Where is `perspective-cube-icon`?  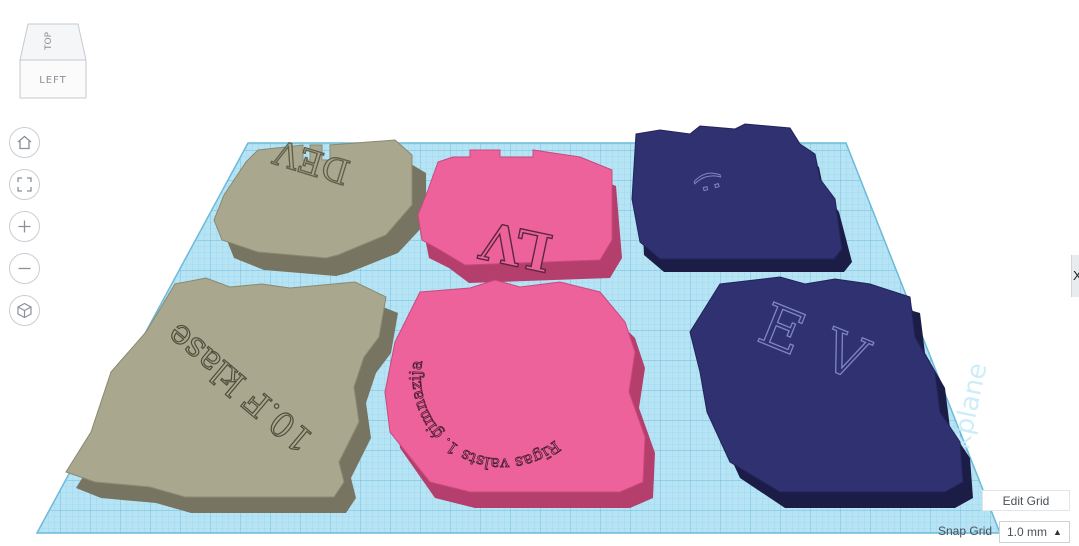 perspective-cube-icon is located at coordinates (24, 310).